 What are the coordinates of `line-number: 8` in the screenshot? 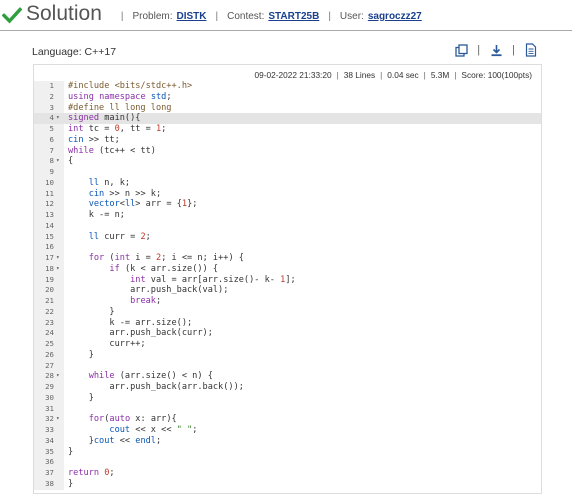 It's located at (51, 161).